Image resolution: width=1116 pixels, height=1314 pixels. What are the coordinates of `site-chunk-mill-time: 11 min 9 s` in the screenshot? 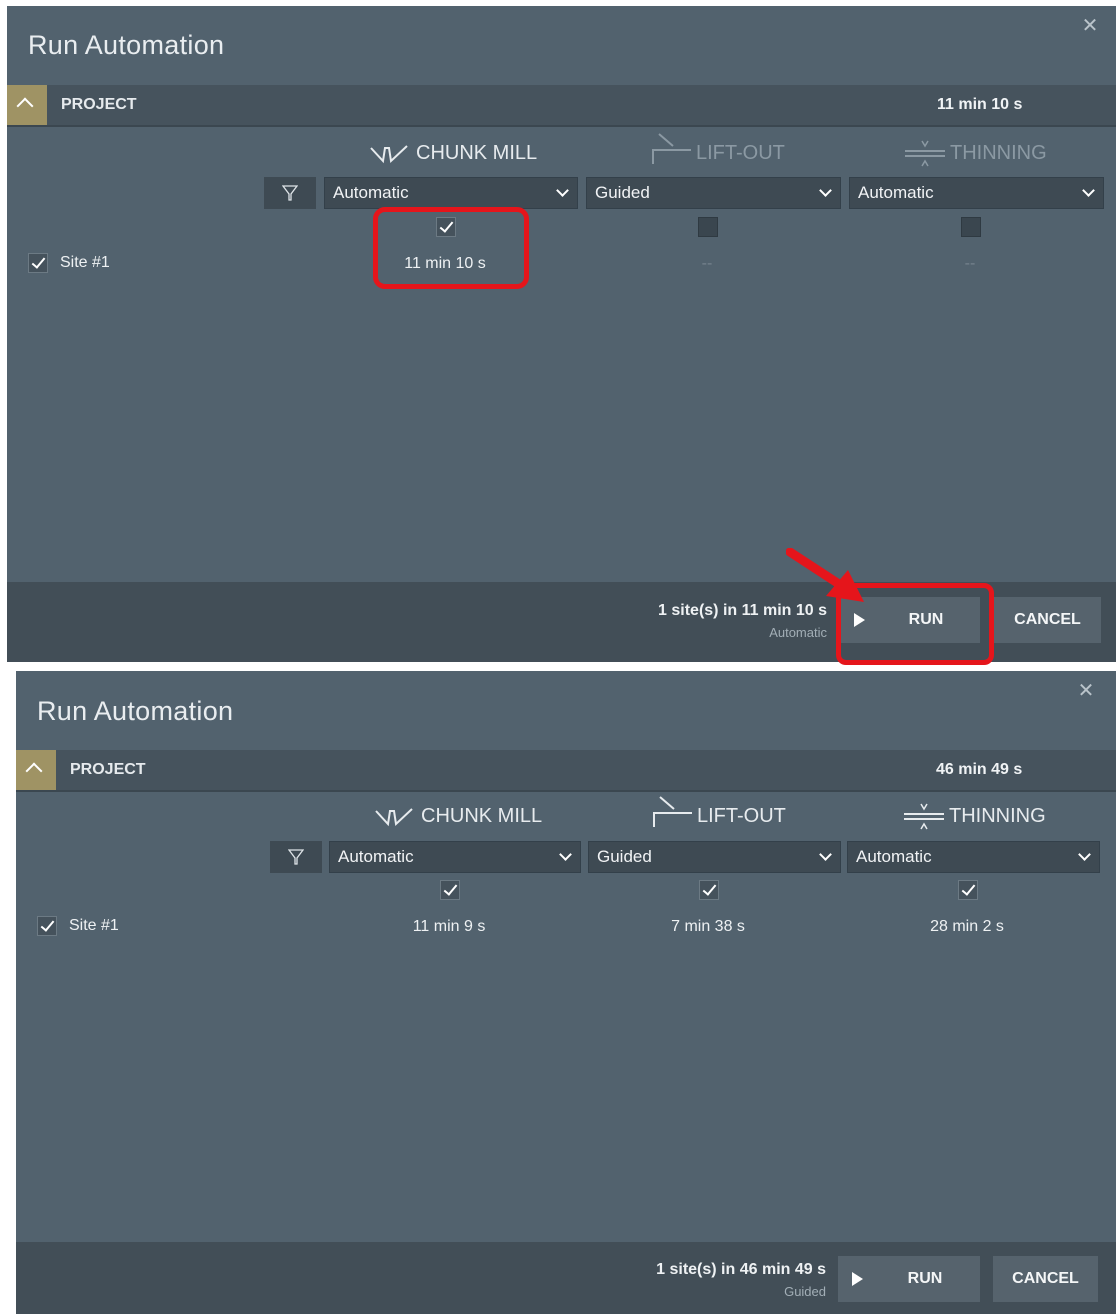 It's located at (449, 926).